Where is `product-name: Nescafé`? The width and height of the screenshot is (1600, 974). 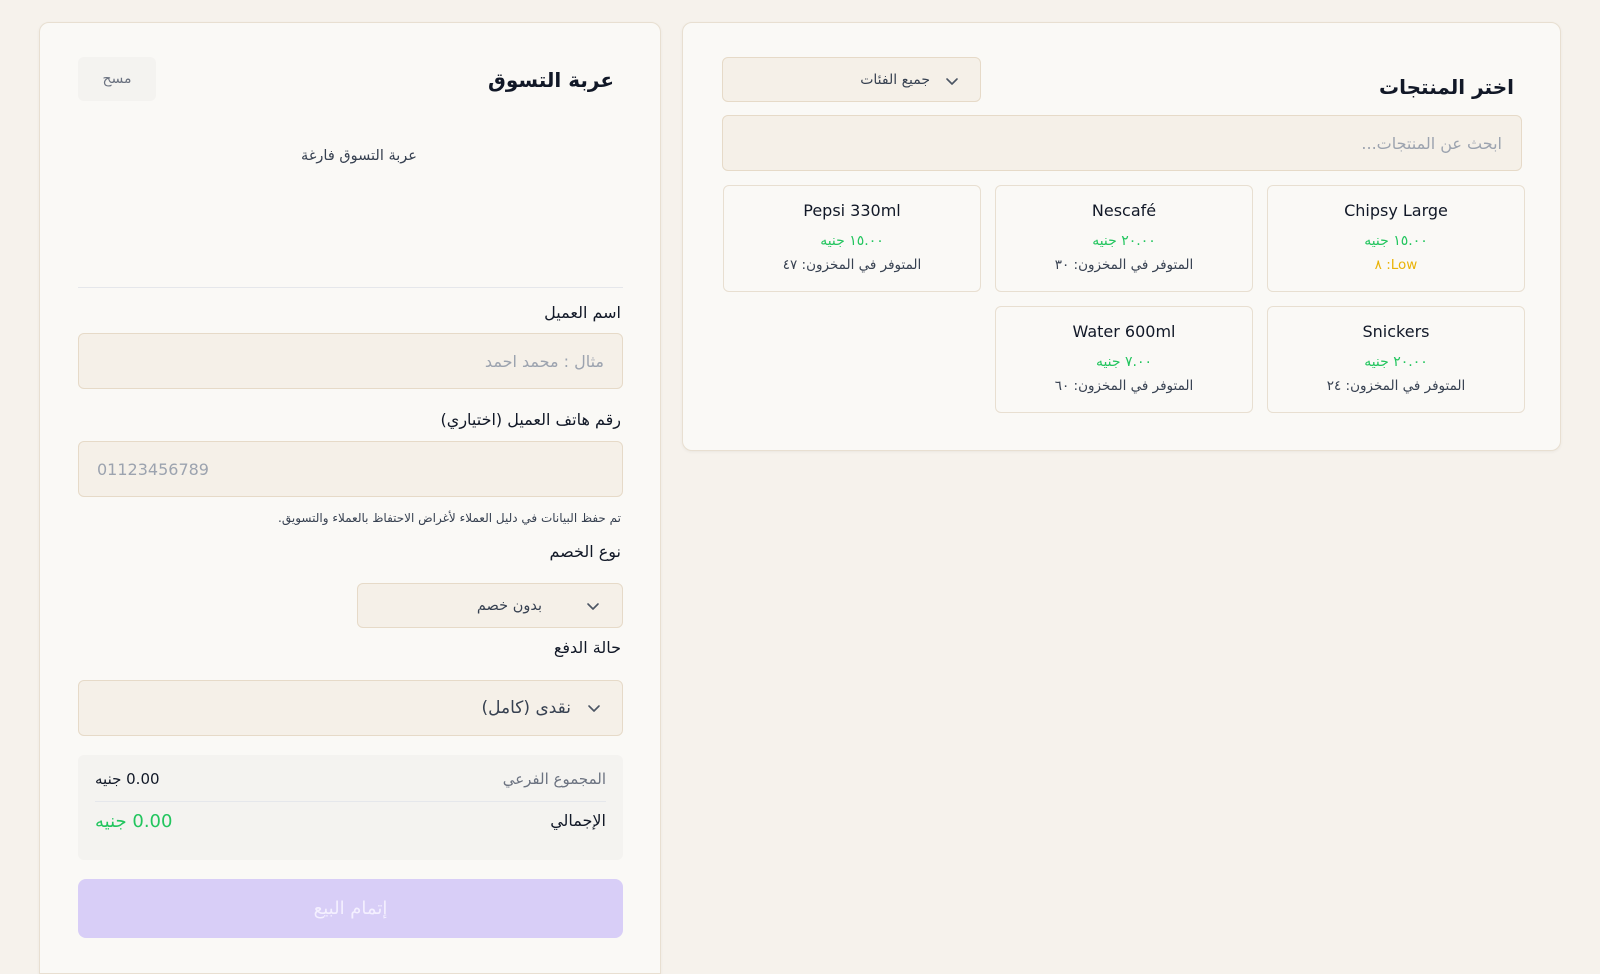
product-name: Nescafé is located at coordinates (1124, 210).